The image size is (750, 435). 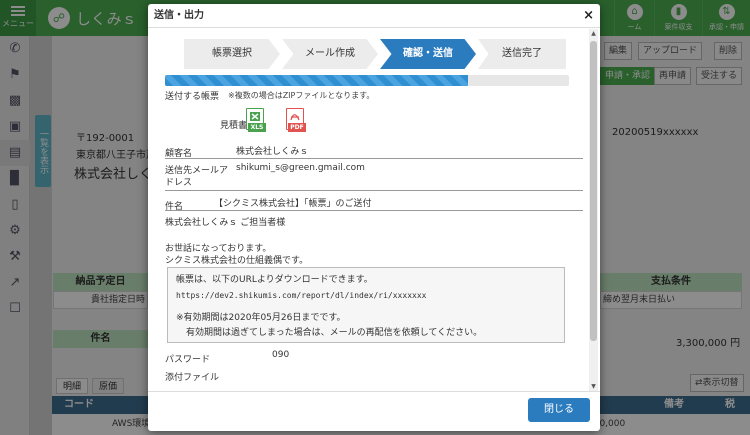 What do you see at coordinates (192, 378) in the screenshot?
I see `attachment-label: 添付ファイル` at bounding box center [192, 378].